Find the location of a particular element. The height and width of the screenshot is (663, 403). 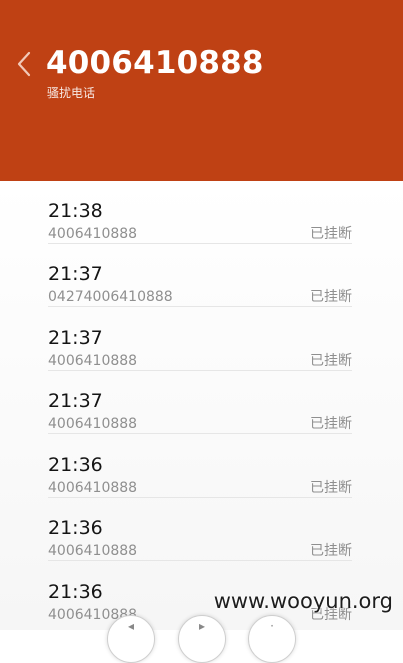

play-icon: ▸ is located at coordinates (202, 626).